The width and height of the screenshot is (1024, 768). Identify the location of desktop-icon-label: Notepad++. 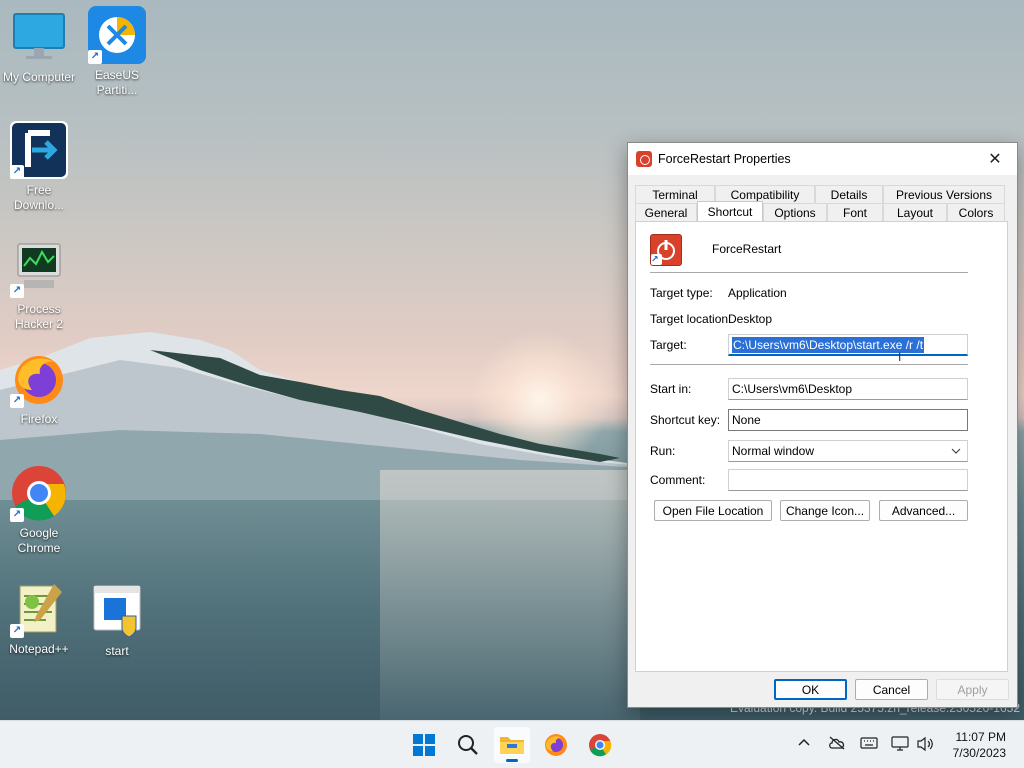
(39, 649).